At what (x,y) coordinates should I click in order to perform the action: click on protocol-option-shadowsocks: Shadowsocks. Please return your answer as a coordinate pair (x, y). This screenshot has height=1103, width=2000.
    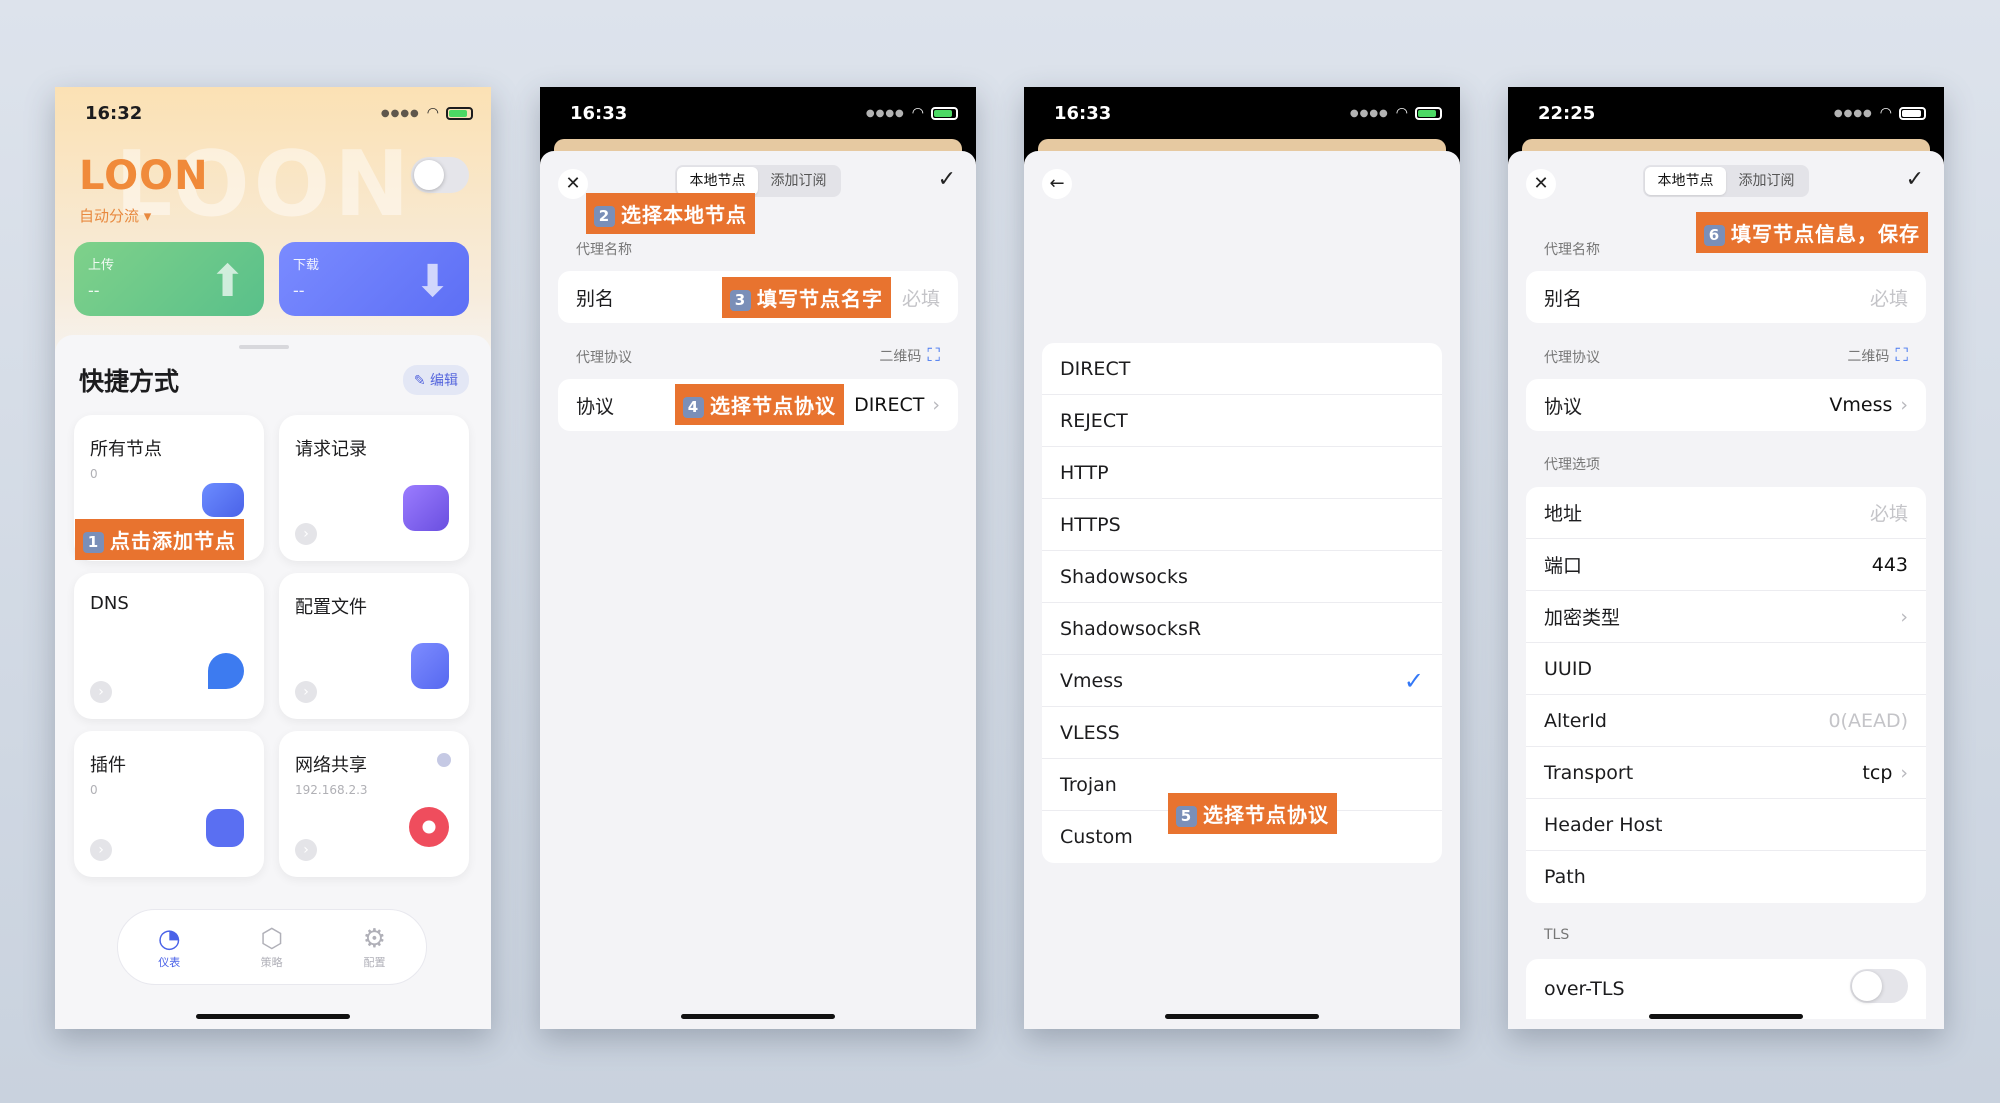
    Looking at the image, I should click on (1242, 577).